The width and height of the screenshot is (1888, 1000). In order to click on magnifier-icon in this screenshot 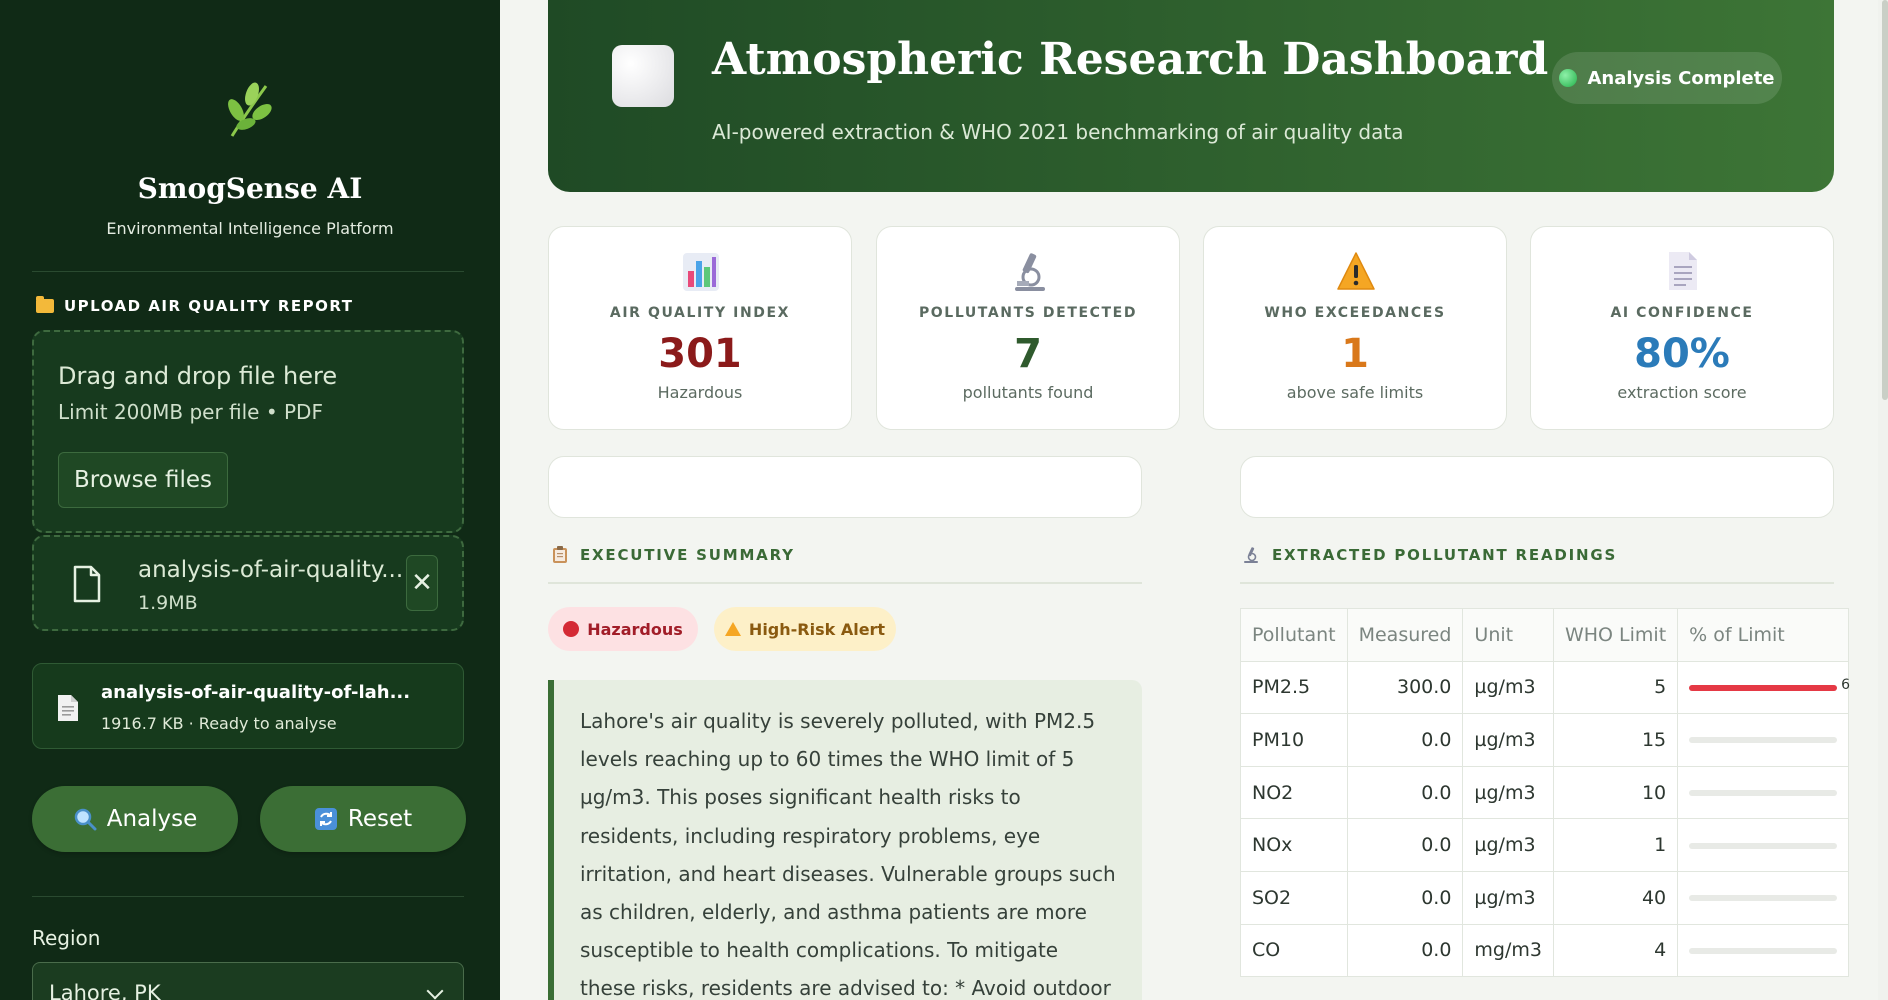, I will do `click(85, 819)`.